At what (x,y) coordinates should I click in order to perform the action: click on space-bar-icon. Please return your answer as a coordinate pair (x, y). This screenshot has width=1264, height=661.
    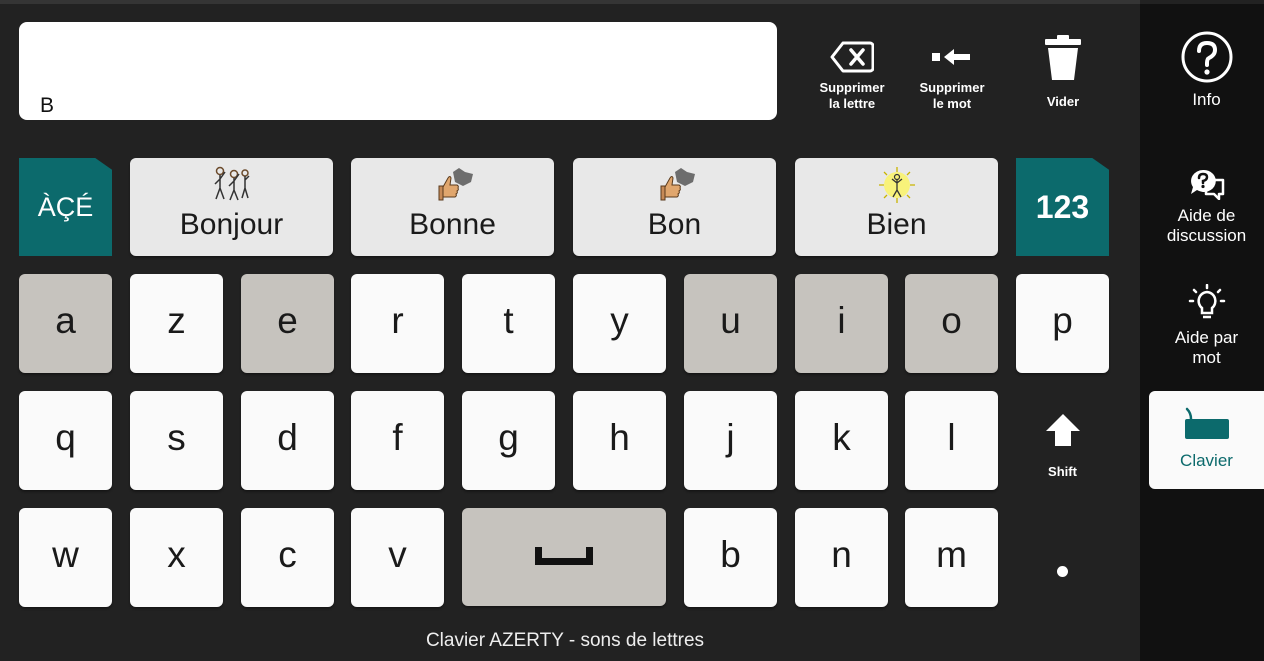
    Looking at the image, I should click on (564, 556).